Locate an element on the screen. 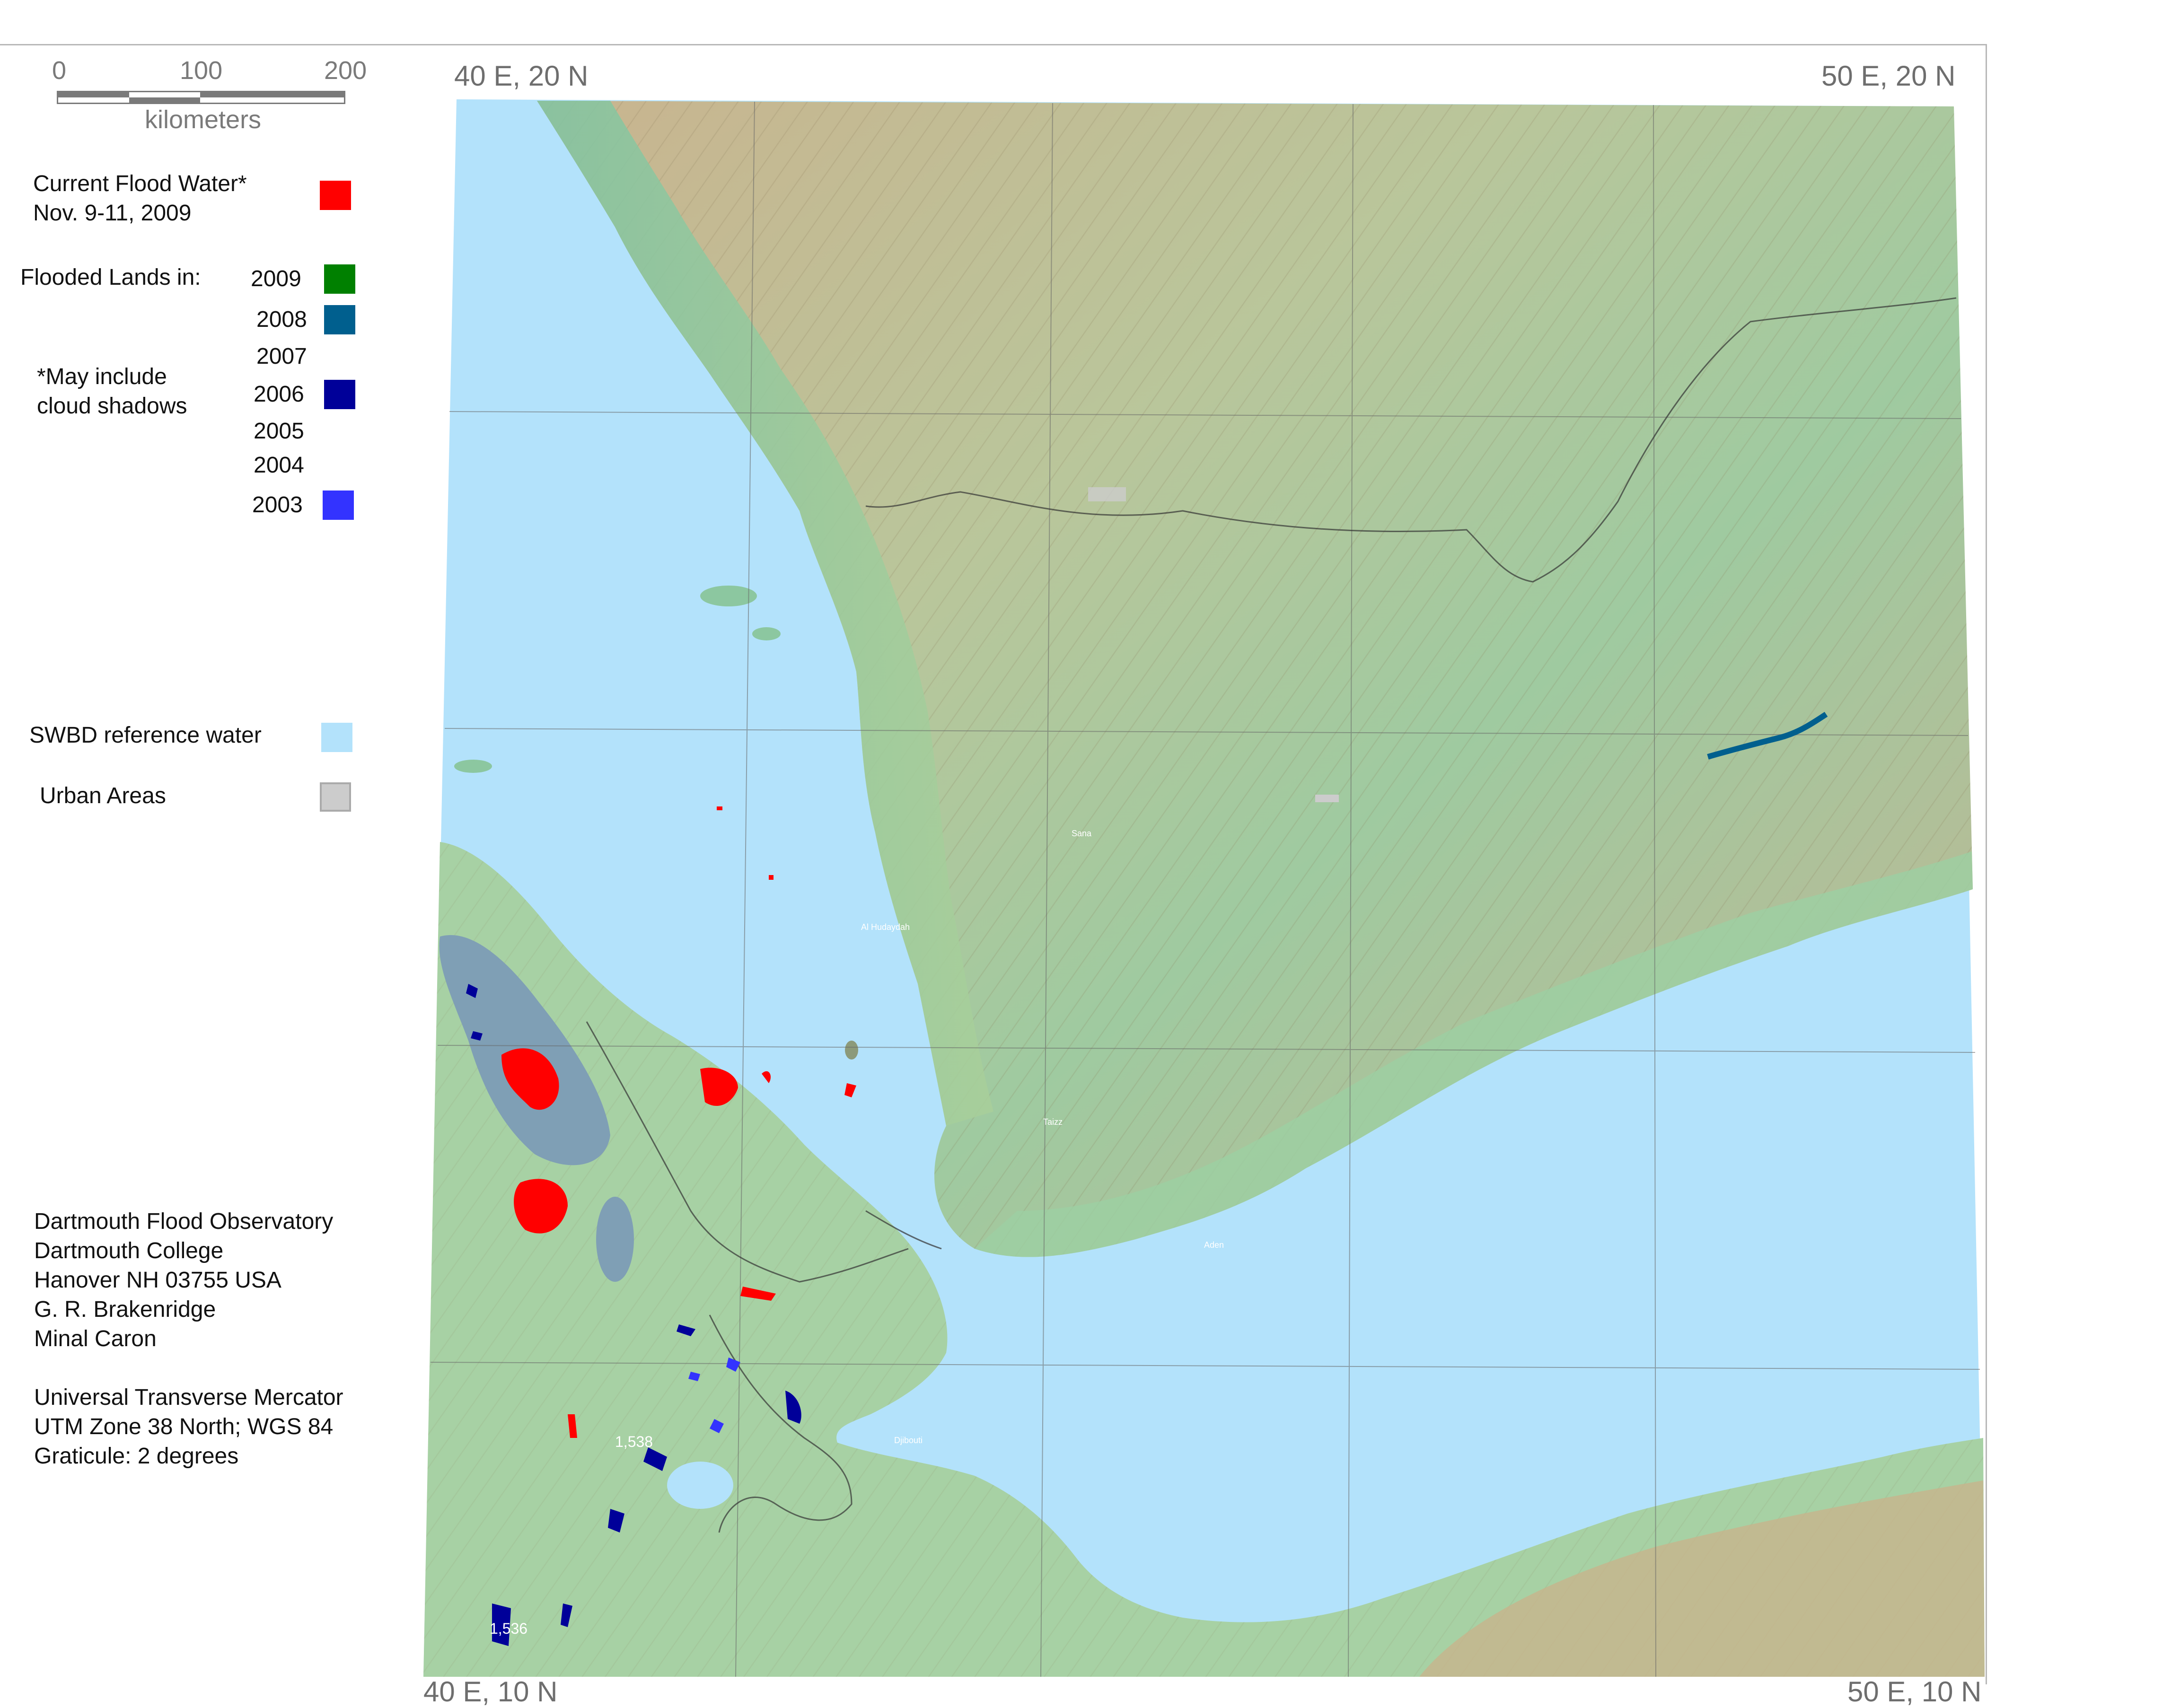 The height and width of the screenshot is (1708, 2180). city-label-sana: Sana is located at coordinates (1082, 833).